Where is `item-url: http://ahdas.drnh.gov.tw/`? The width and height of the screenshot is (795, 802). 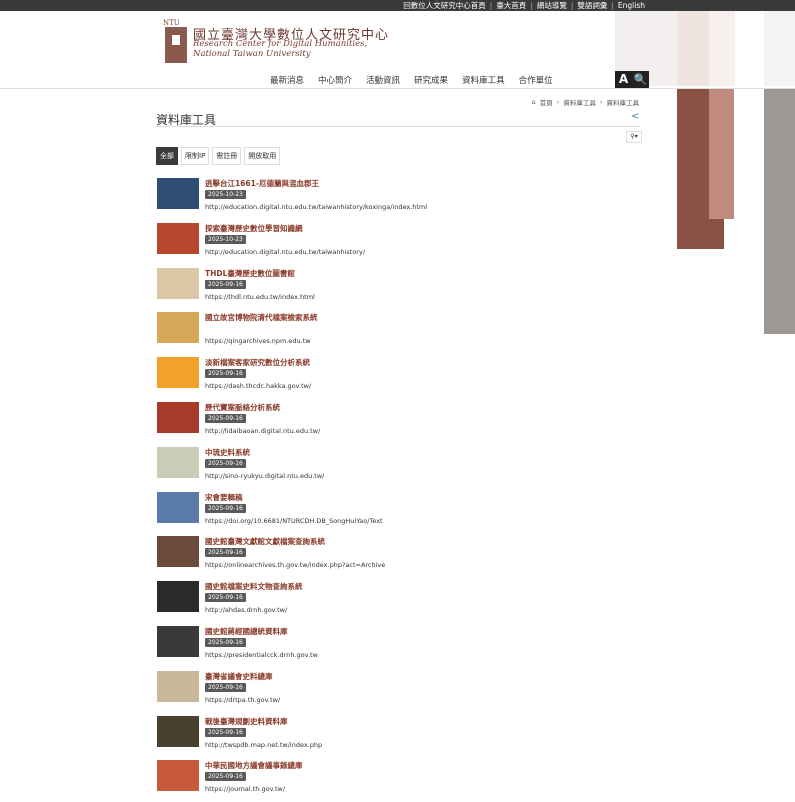 item-url: http://ahdas.drnh.gov.tw/ is located at coordinates (246, 610).